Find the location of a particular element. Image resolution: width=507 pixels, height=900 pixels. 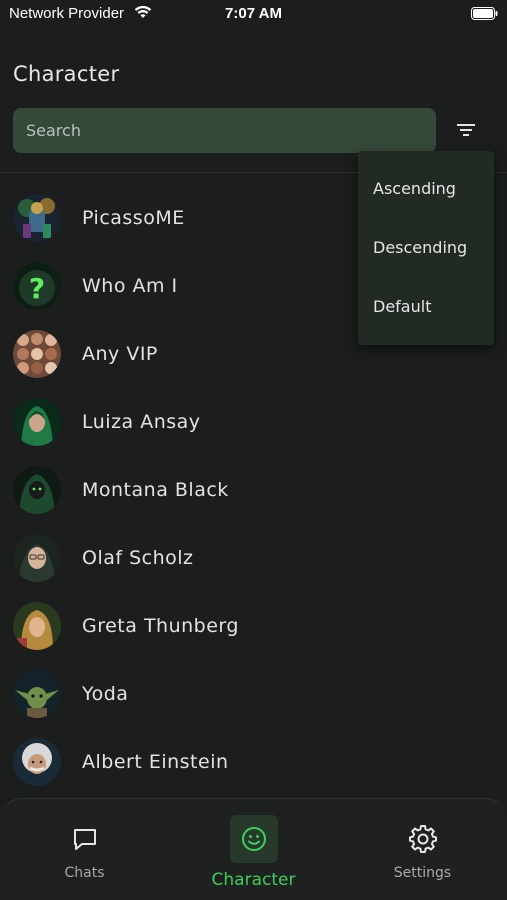

sort-menu: Ascending Descending Default is located at coordinates (426, 248).